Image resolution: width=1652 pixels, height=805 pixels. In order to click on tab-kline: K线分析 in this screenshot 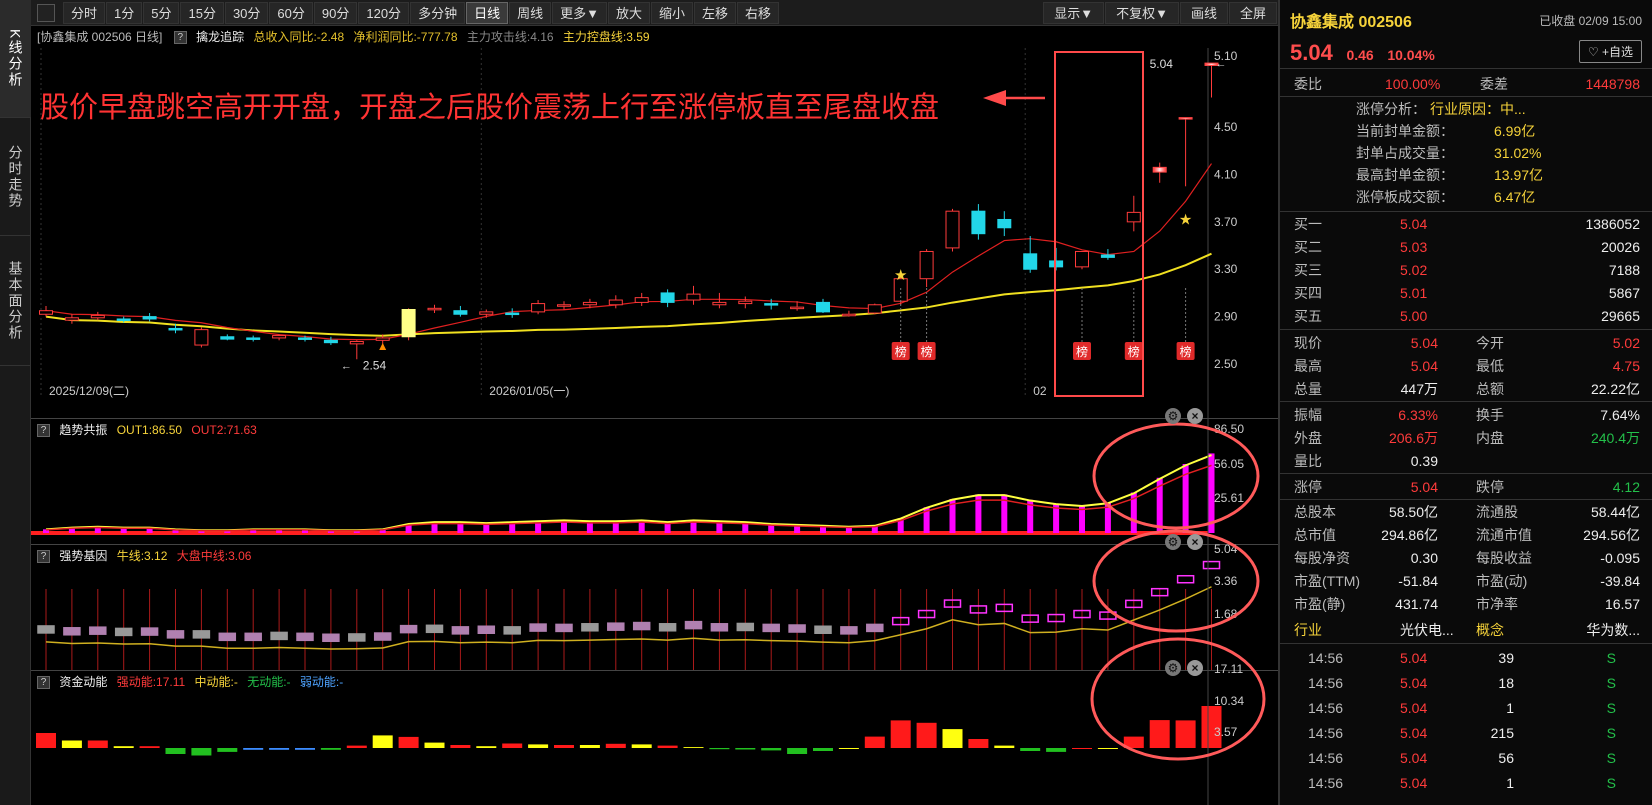, I will do `click(15, 59)`.